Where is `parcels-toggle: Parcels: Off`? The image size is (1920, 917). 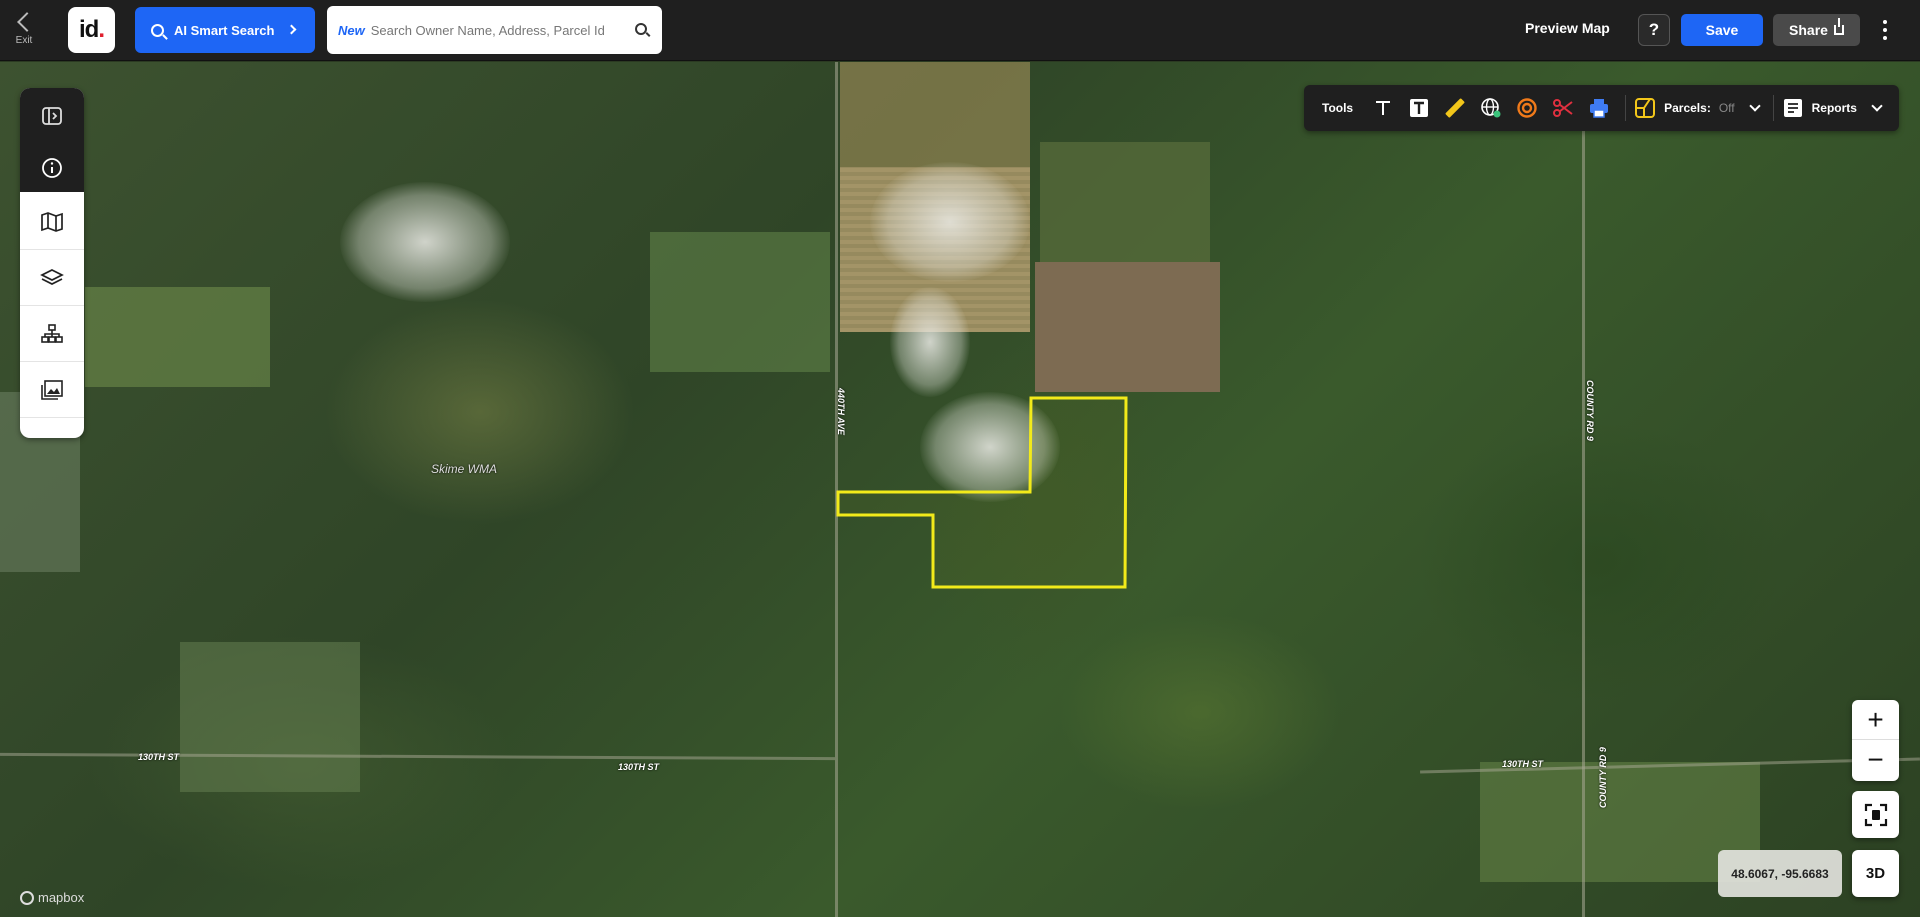 parcels-toggle: Parcels: Off is located at coordinates (1699, 108).